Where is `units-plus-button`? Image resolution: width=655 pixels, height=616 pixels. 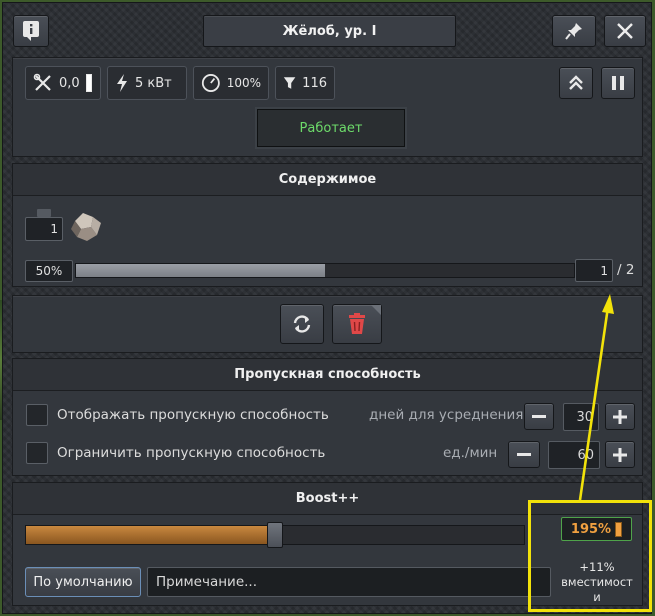
units-plus-button is located at coordinates (620, 454).